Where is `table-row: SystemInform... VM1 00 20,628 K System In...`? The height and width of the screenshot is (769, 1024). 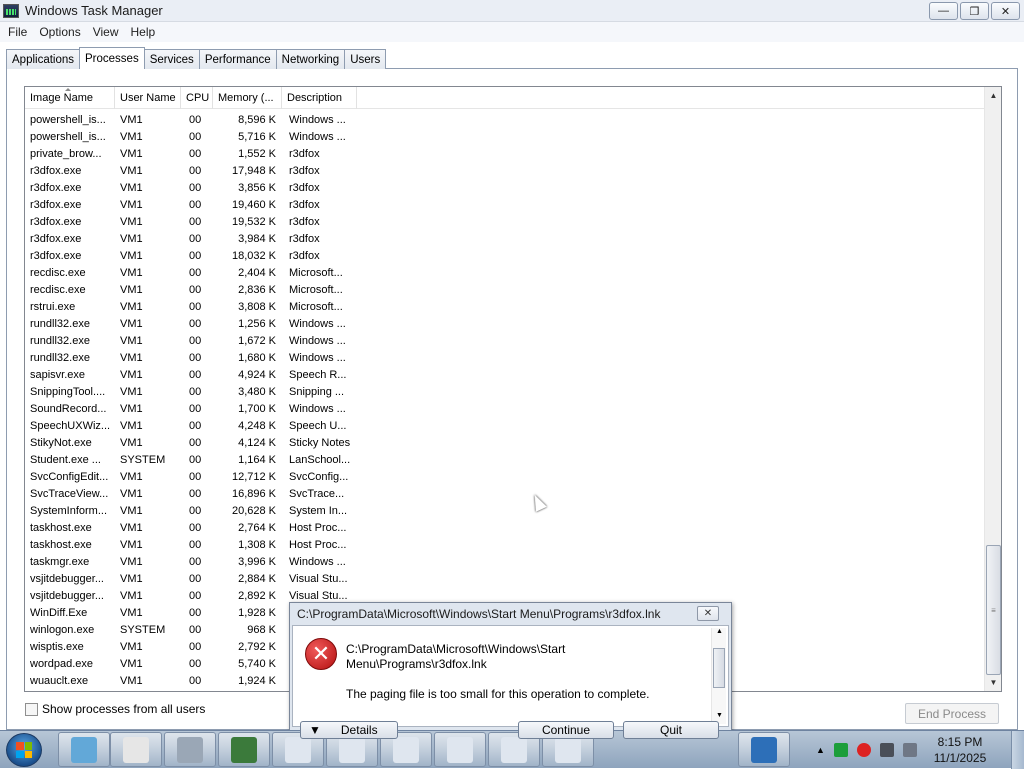
table-row: SystemInform... VM1 00 20,628 K System In... is located at coordinates (505, 510).